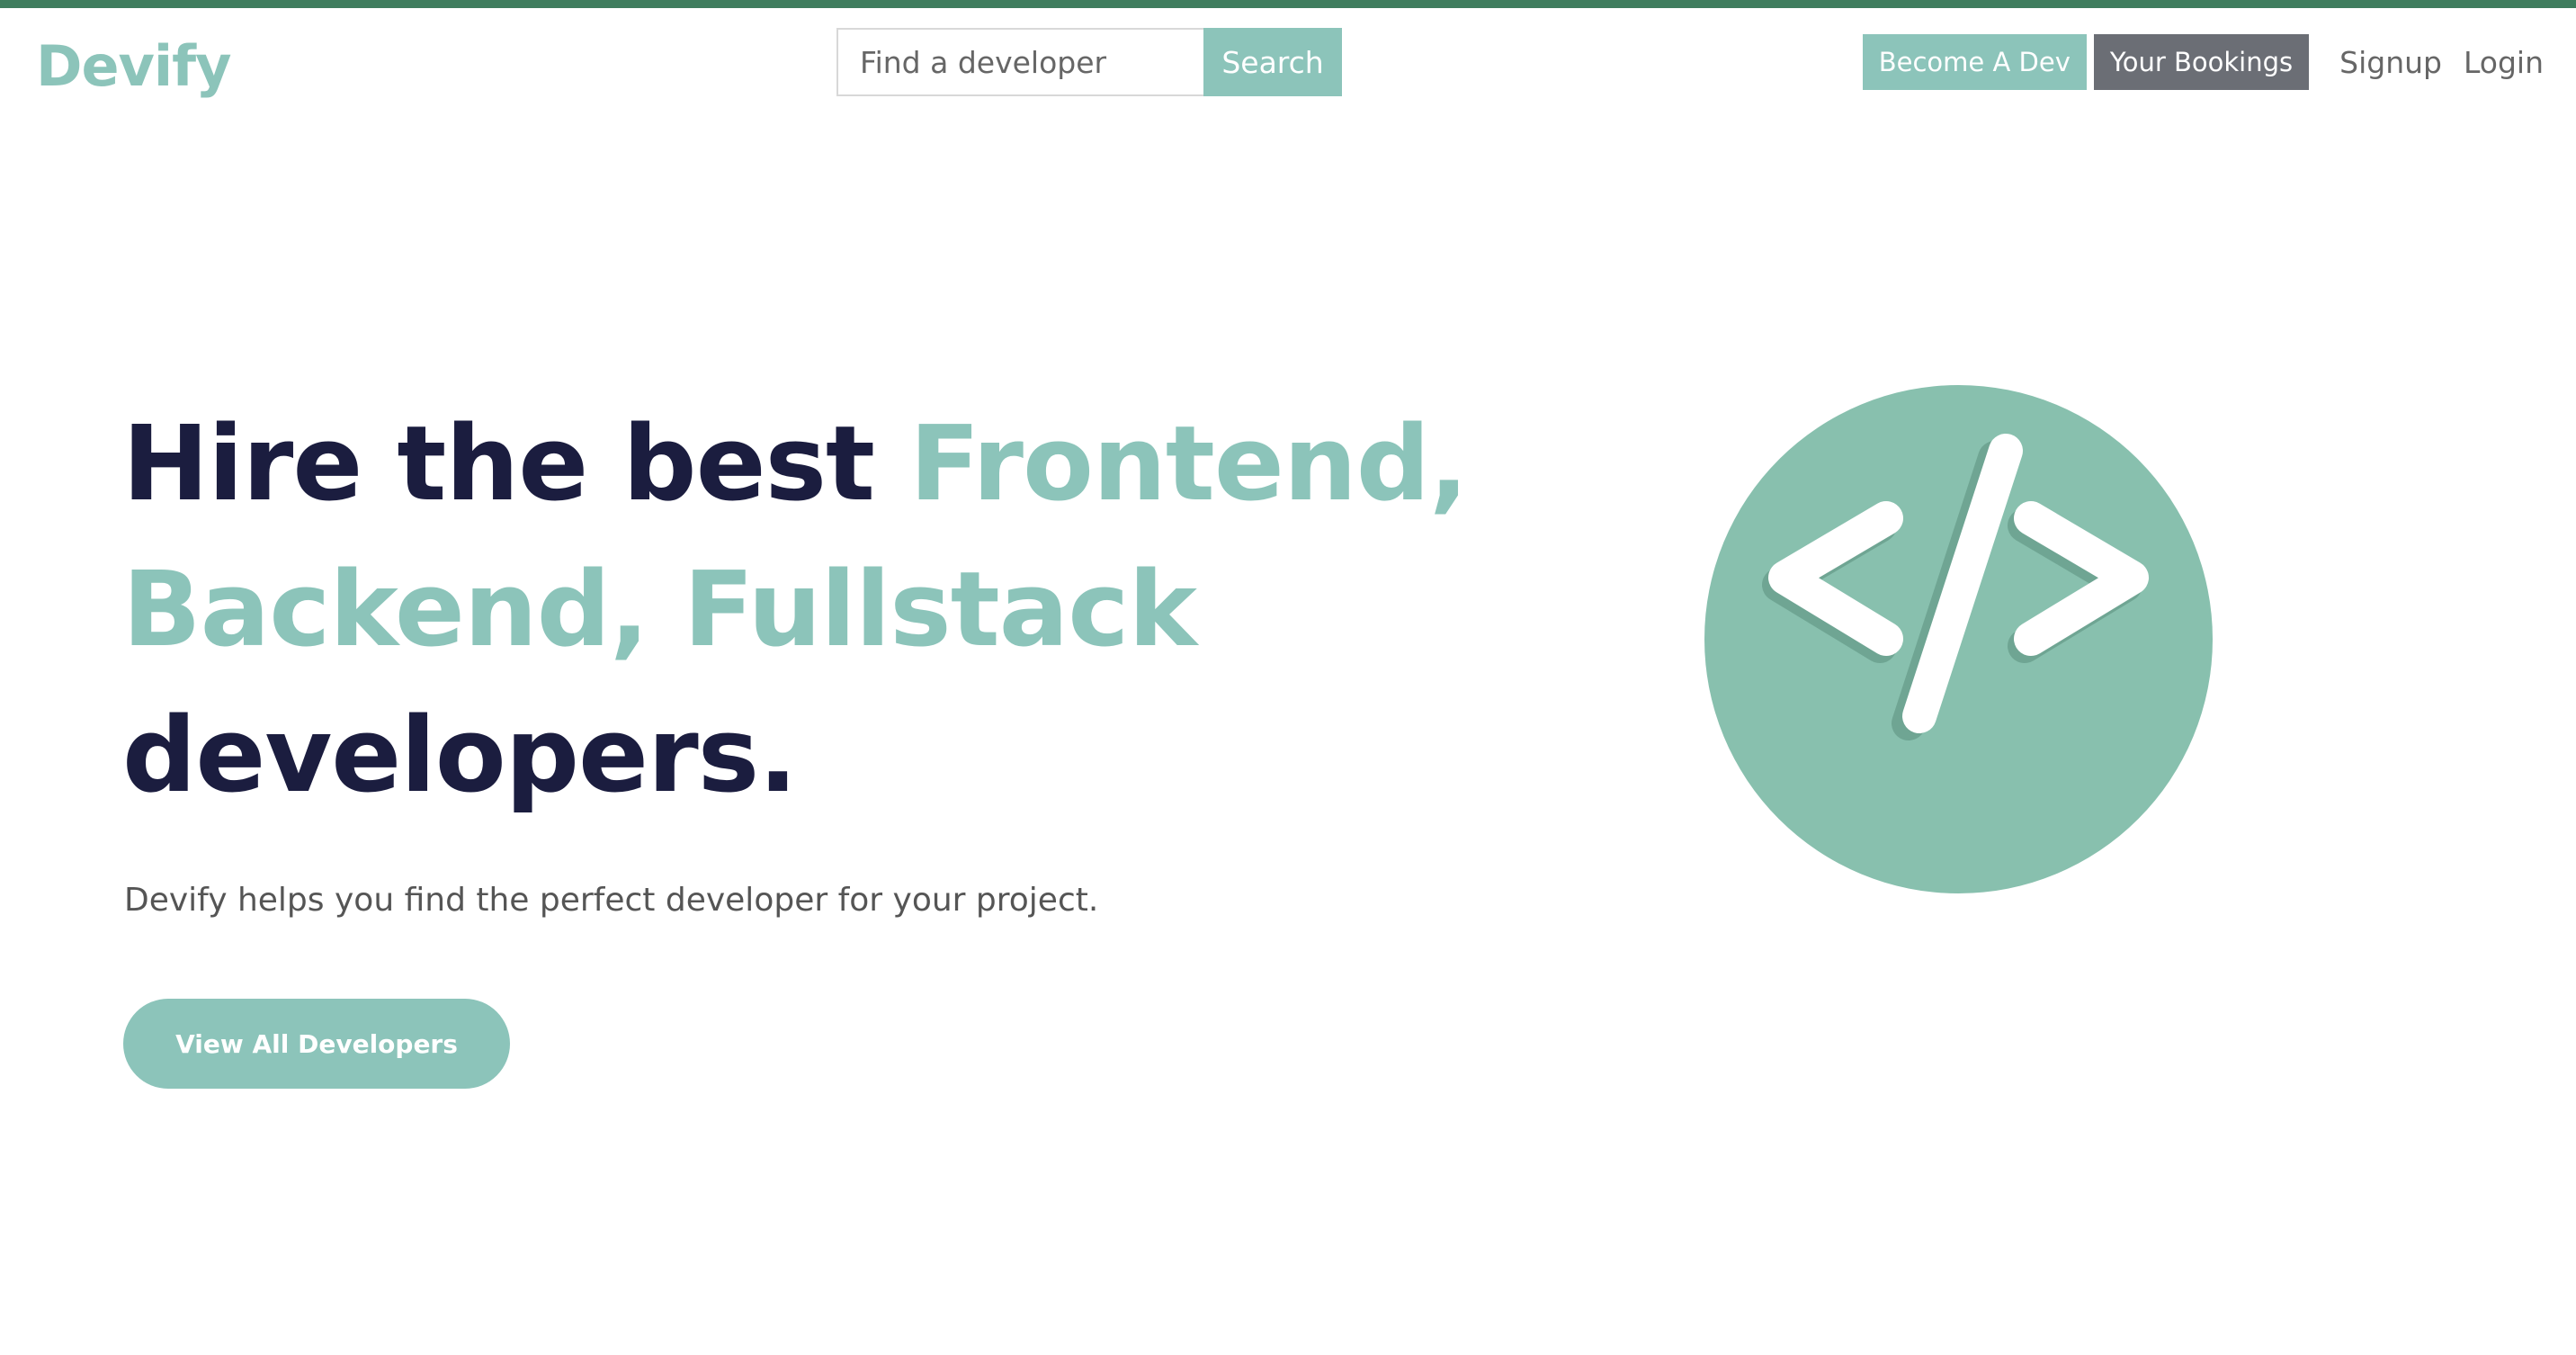 This screenshot has width=2576, height=1355. What do you see at coordinates (460, 755) in the screenshot?
I see `hero-heading-end: developers.` at bounding box center [460, 755].